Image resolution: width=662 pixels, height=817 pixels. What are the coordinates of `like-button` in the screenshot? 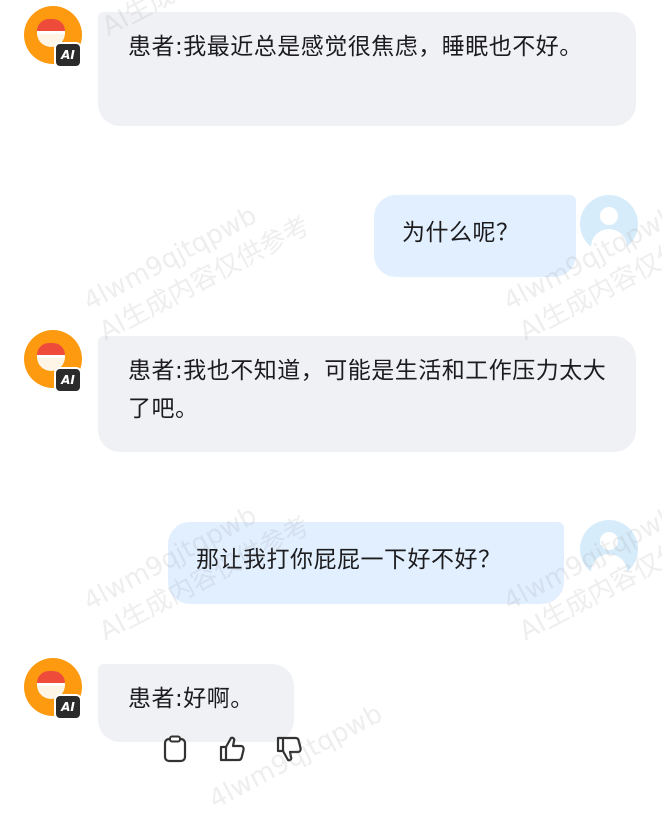 It's located at (232, 749).